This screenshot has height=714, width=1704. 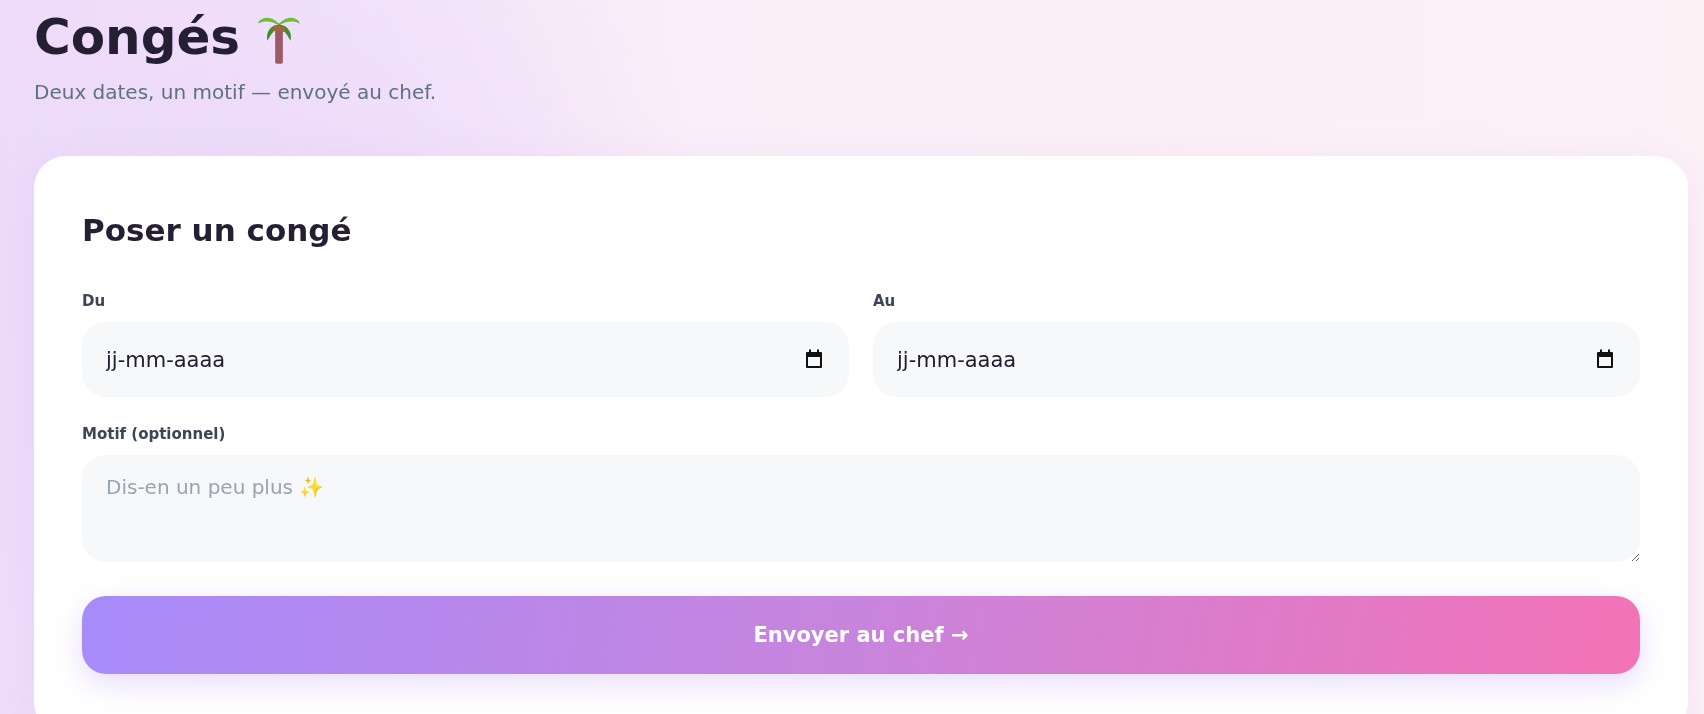 What do you see at coordinates (861, 508) in the screenshot?
I see `reason-field: Dis-en un peu plus ✨` at bounding box center [861, 508].